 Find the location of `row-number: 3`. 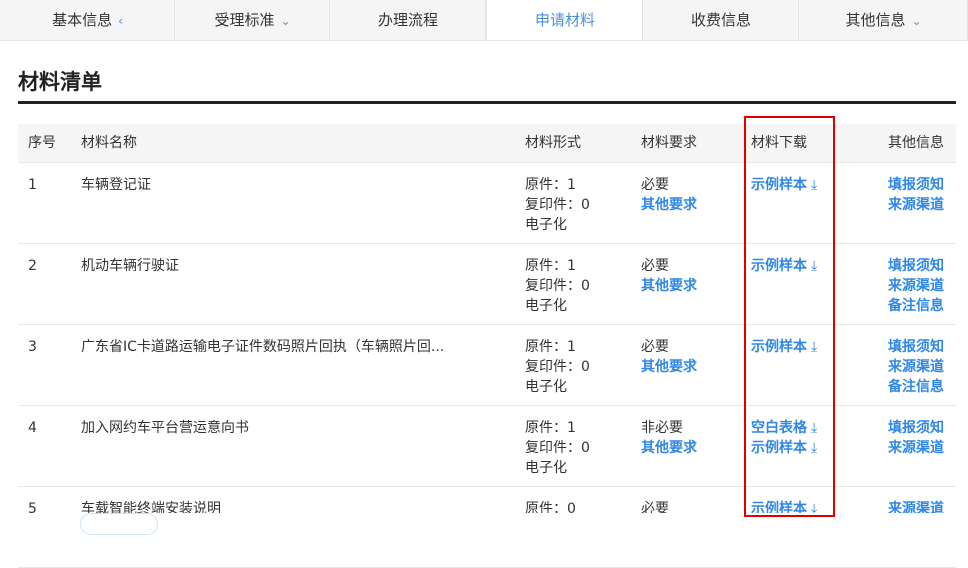

row-number: 3 is located at coordinates (32, 347).